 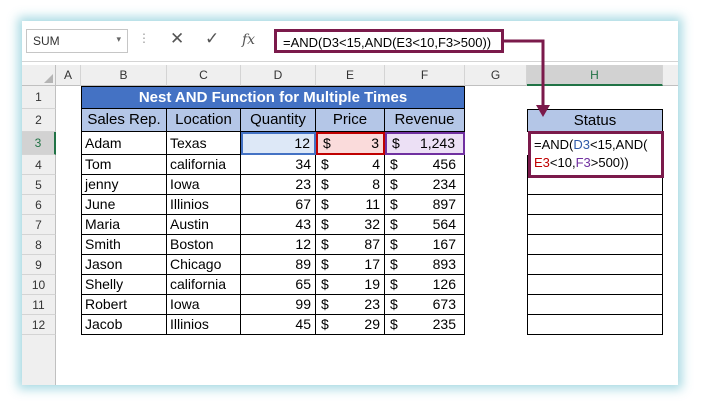 I want to click on arrow-head-icon, so click(x=543, y=111).